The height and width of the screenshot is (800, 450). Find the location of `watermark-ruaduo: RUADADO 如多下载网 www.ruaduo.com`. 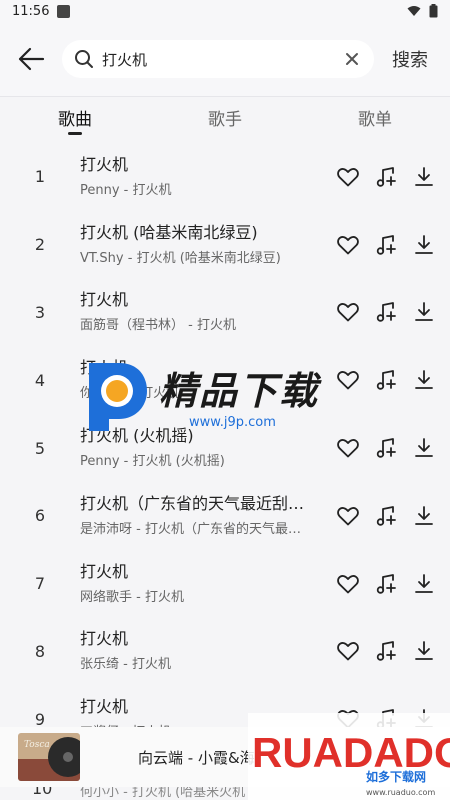

watermark-ruaduo: RUADADO 如多下载网 www.ruaduo.com is located at coordinates (349, 756).